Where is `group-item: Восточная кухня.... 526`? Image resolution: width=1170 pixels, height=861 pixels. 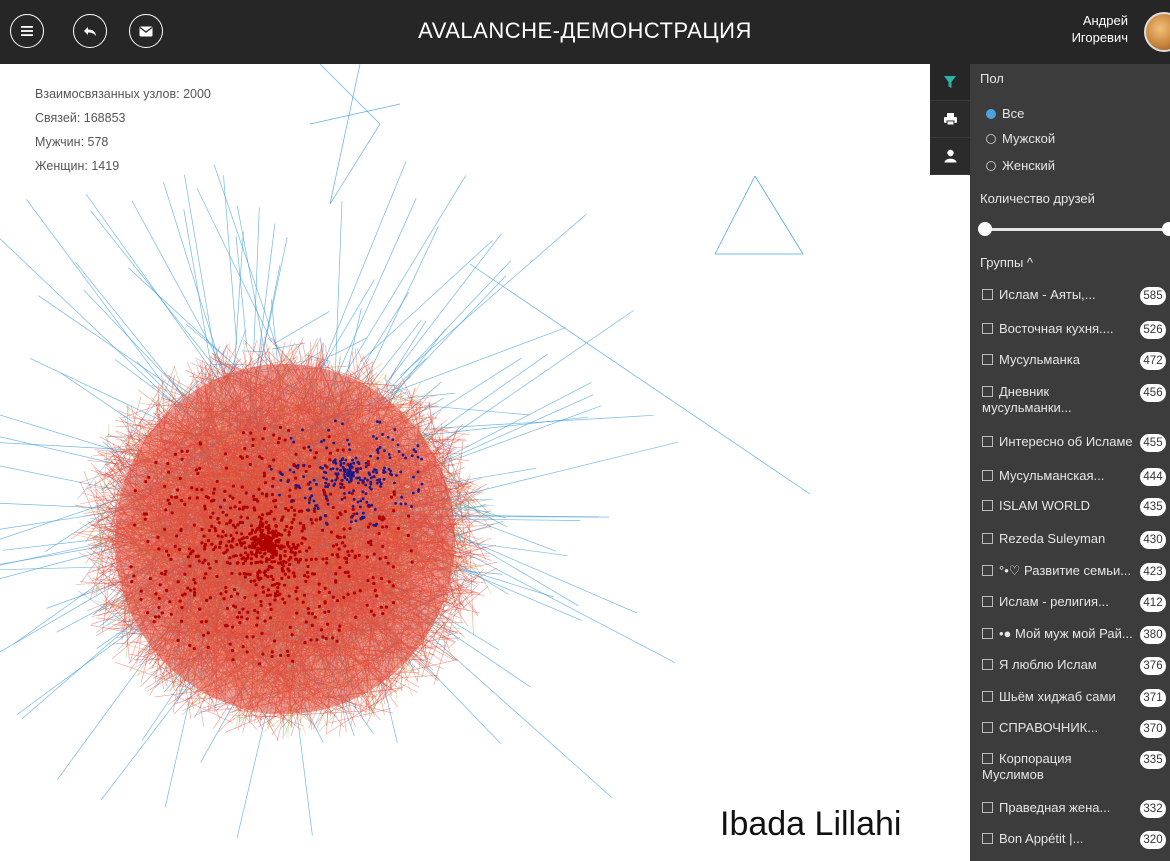
group-item: Восточная кухня.... 526 is located at coordinates (1076, 330).